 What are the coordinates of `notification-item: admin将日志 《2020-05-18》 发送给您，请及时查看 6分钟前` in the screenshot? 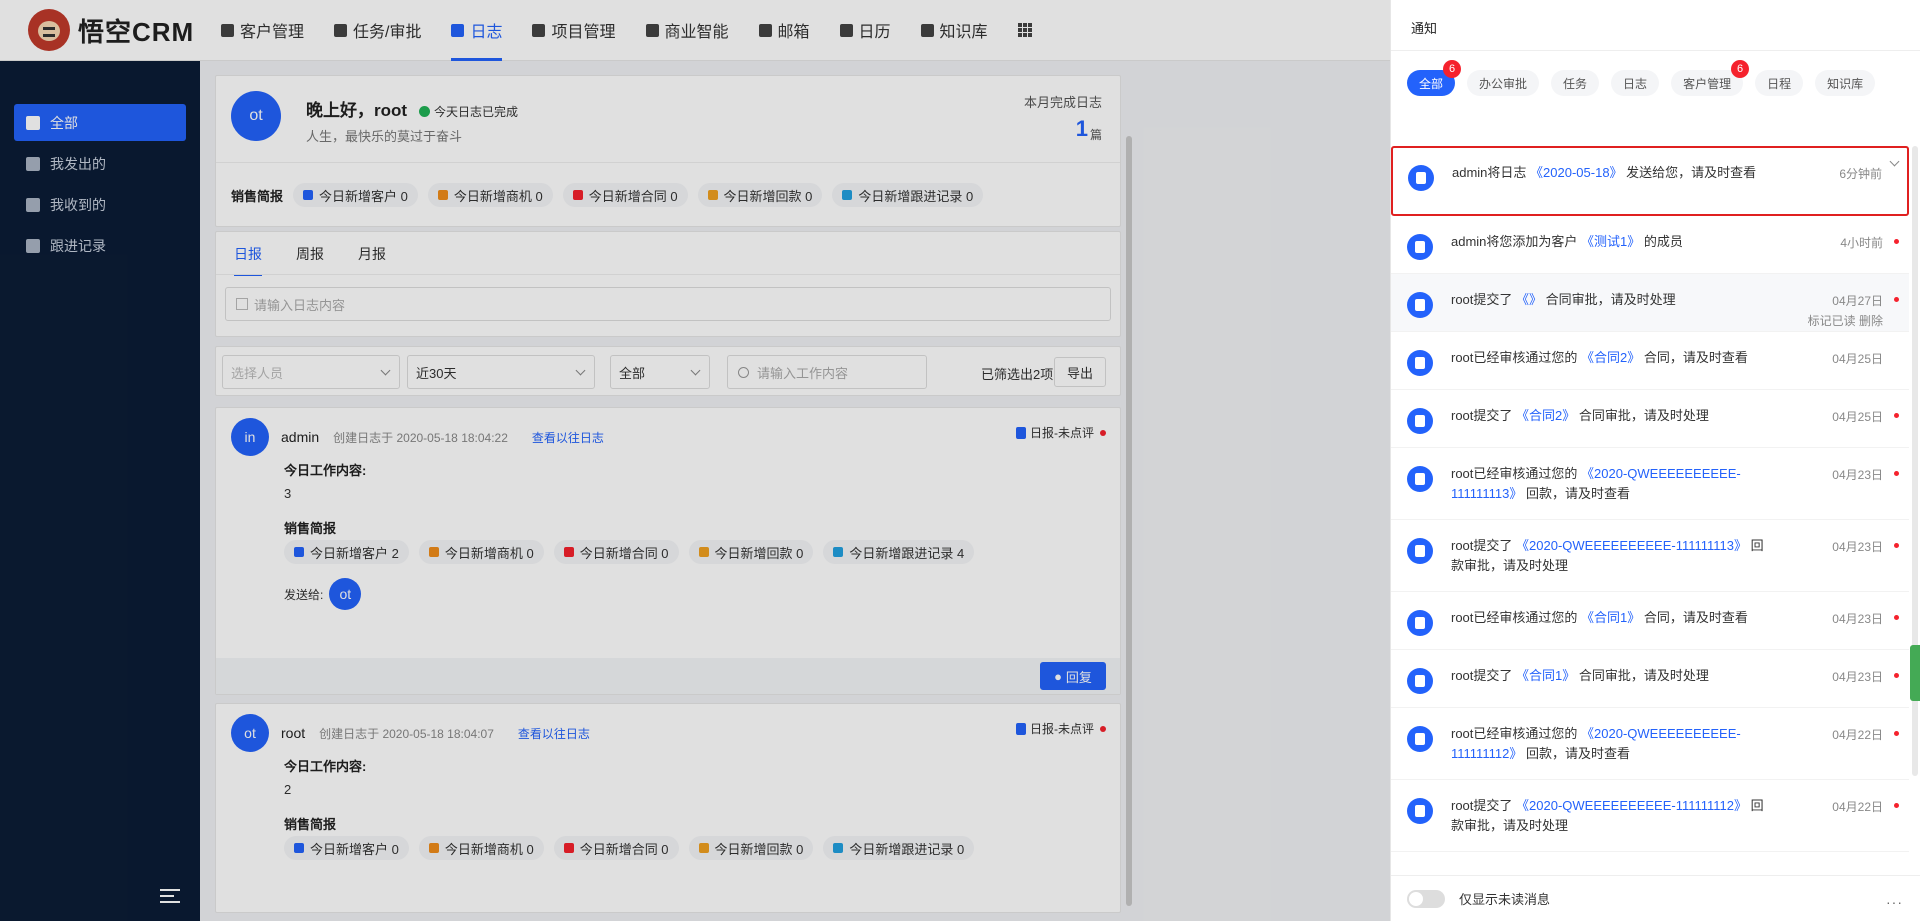 It's located at (1650, 181).